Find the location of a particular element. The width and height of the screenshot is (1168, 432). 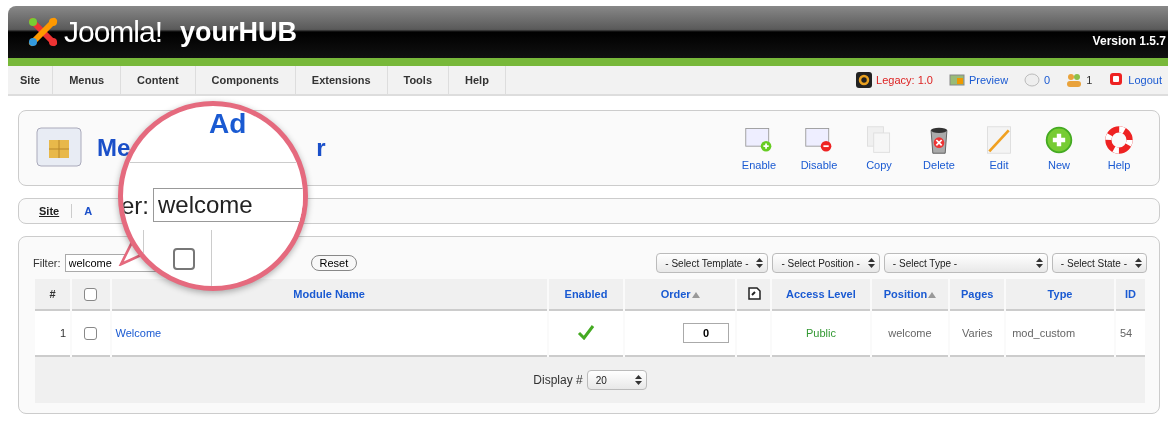

edit-icon is located at coordinates (999, 140).